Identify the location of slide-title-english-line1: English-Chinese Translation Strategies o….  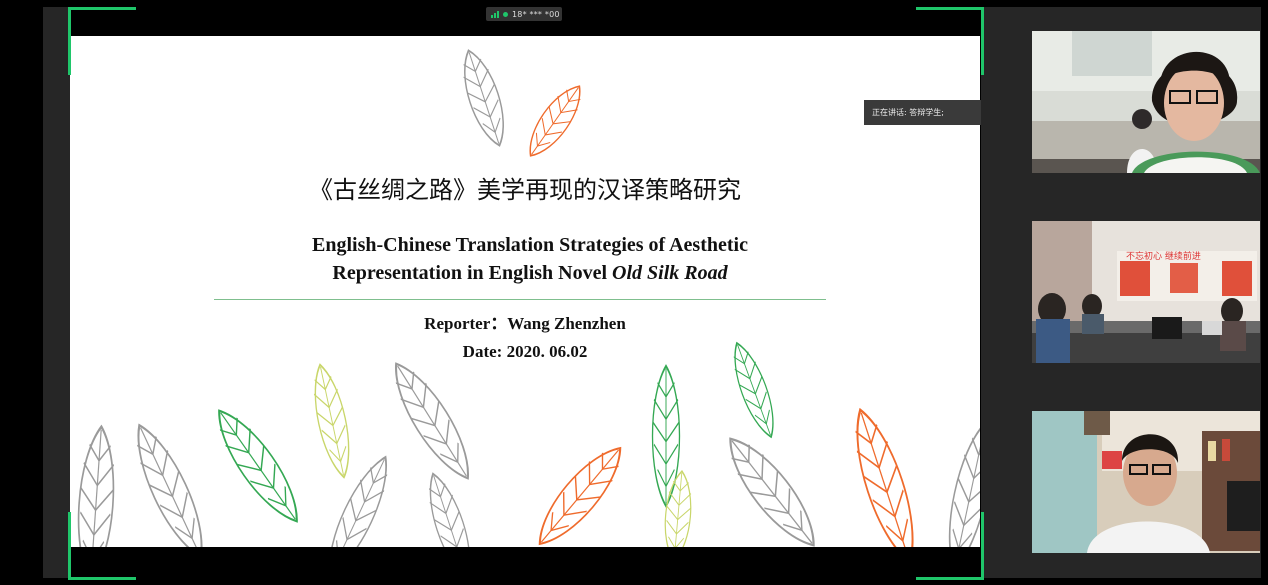
(530, 245).